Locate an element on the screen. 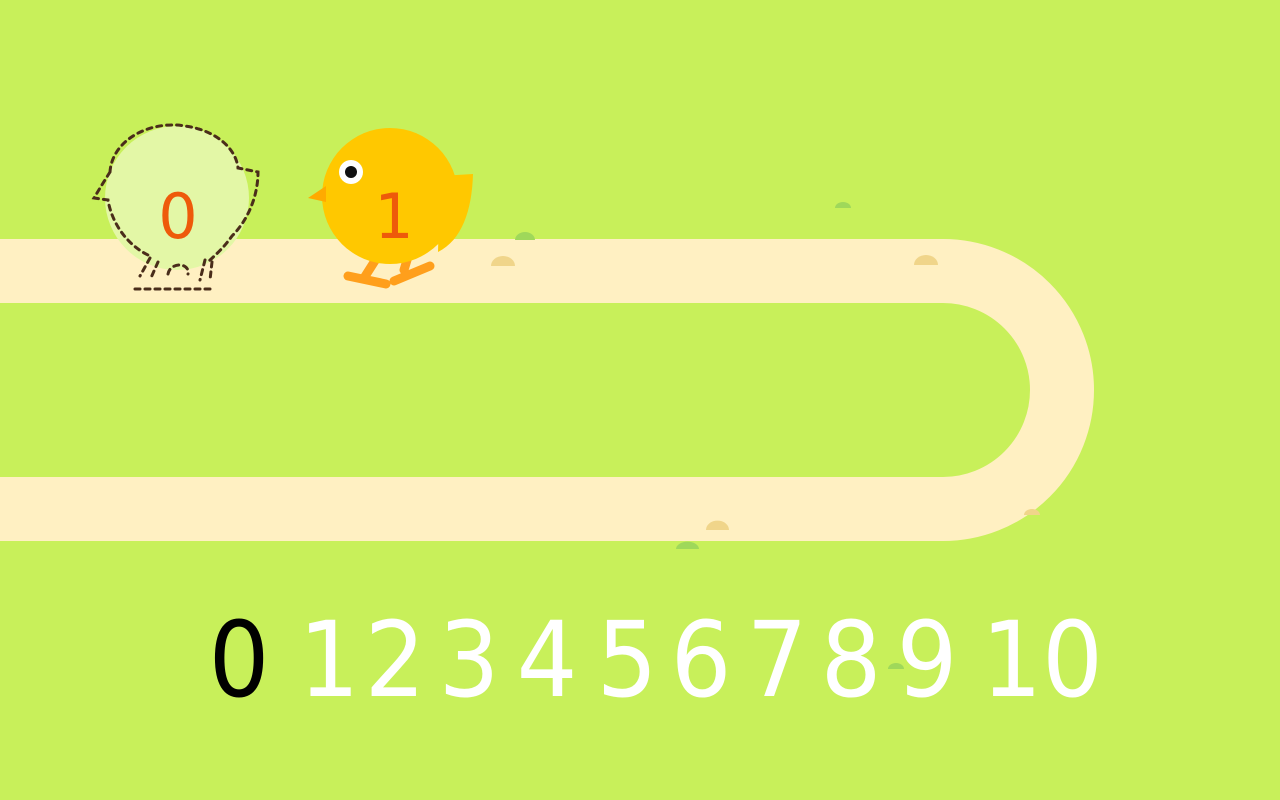 This screenshot has width=1280, height=800. number-4: 4 is located at coordinates (547, 660).